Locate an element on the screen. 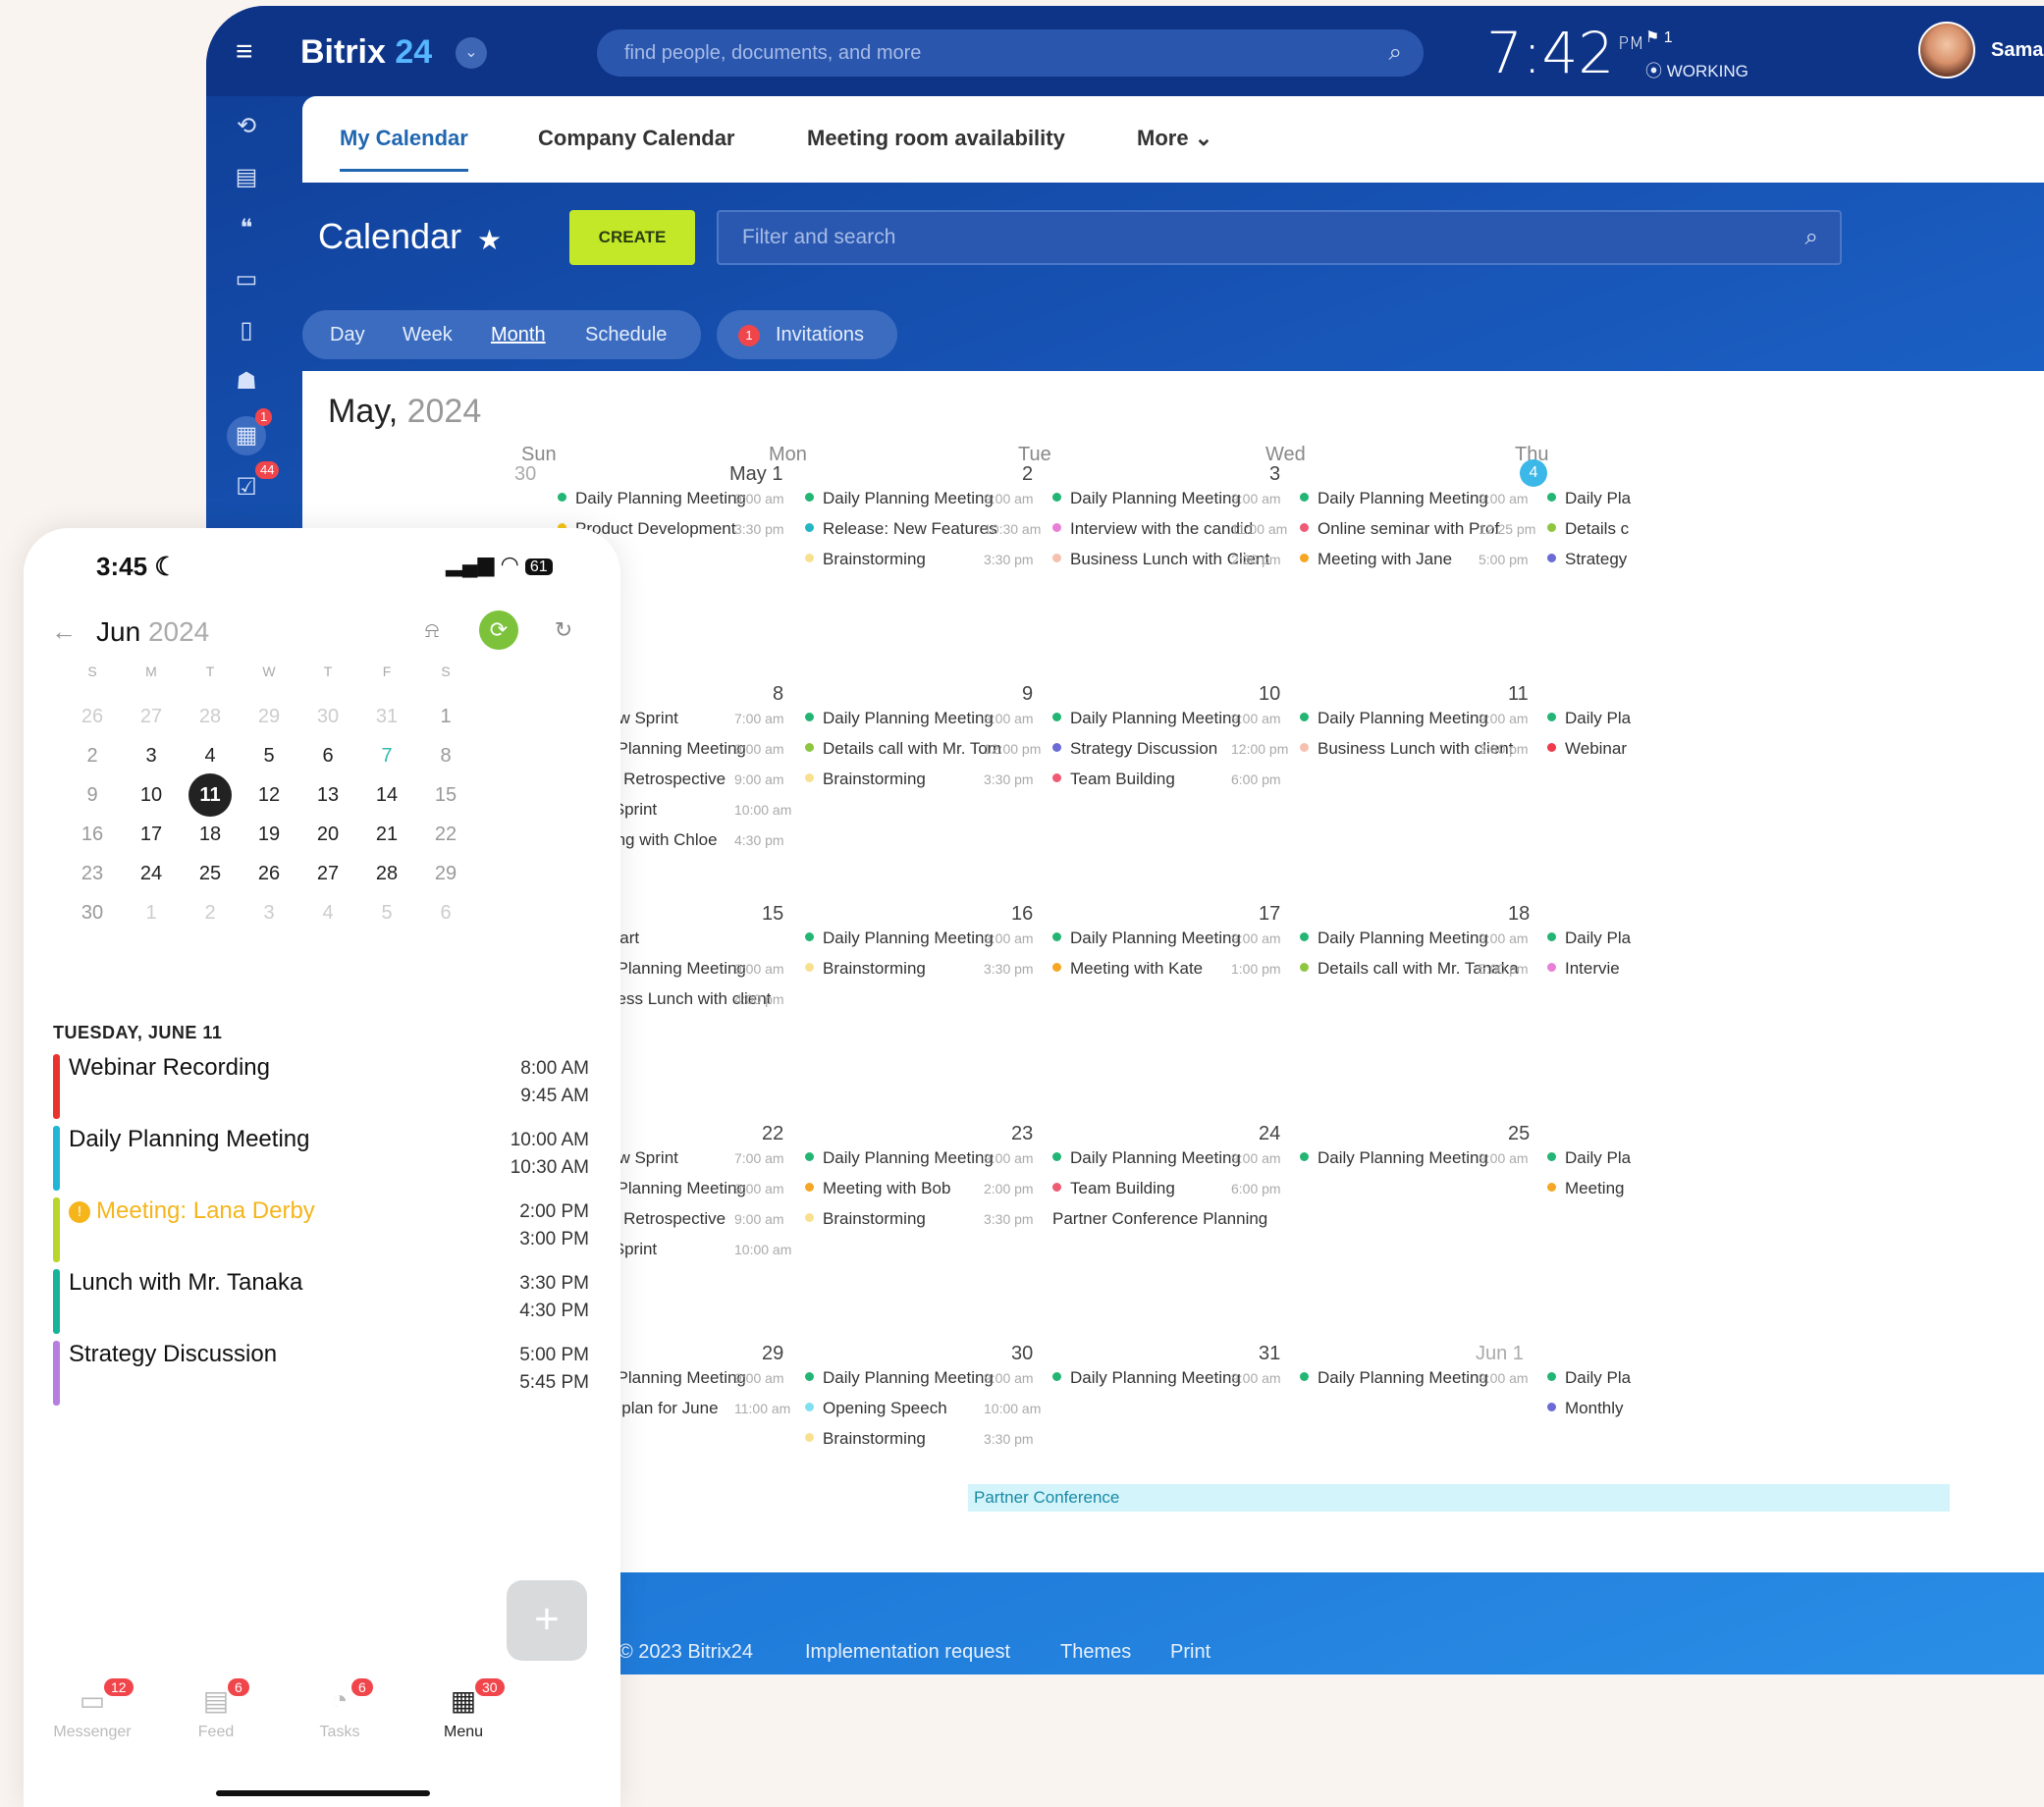 The height and width of the screenshot is (1807, 2044). day-number: 30 is located at coordinates (1022, 1354).